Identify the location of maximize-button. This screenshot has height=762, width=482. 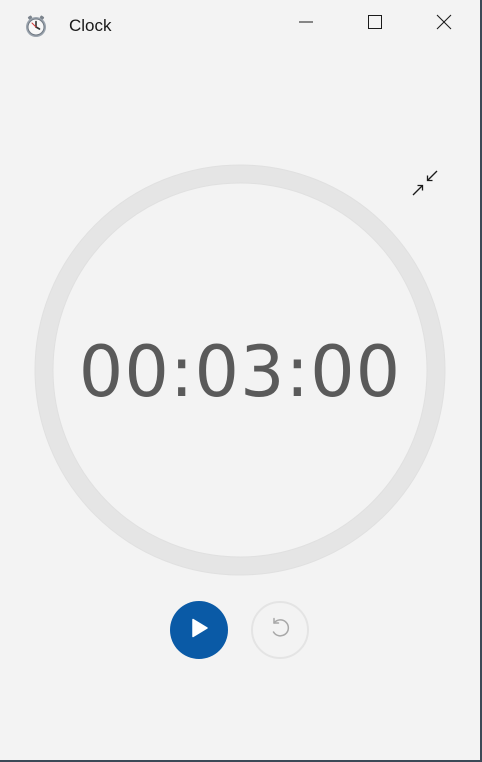
(375, 24).